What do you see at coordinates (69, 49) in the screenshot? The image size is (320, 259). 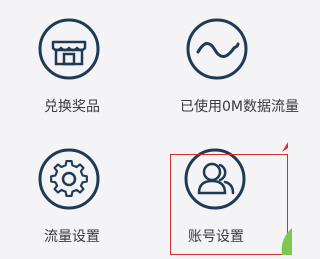 I see `shop-icon` at bounding box center [69, 49].